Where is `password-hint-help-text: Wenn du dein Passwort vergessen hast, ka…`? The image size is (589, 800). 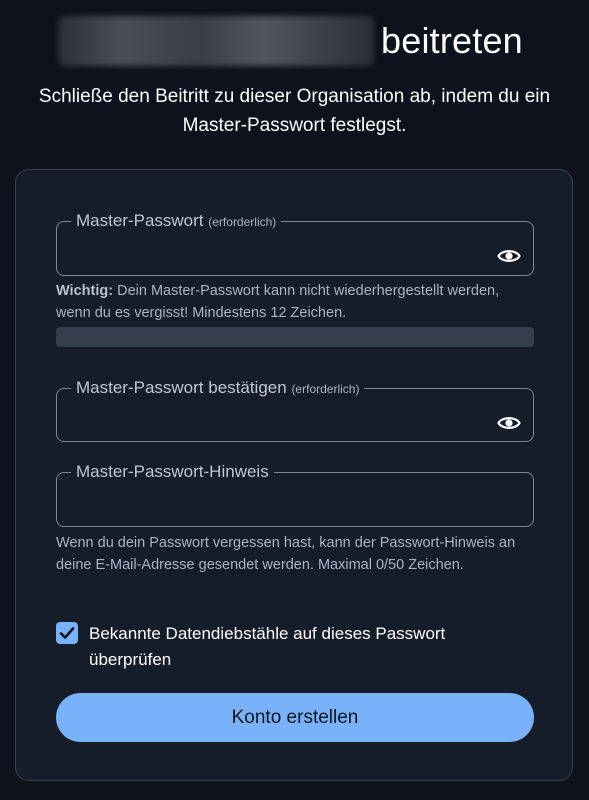 password-hint-help-text: Wenn du dein Passwort vergessen hast, ka… is located at coordinates (286, 554).